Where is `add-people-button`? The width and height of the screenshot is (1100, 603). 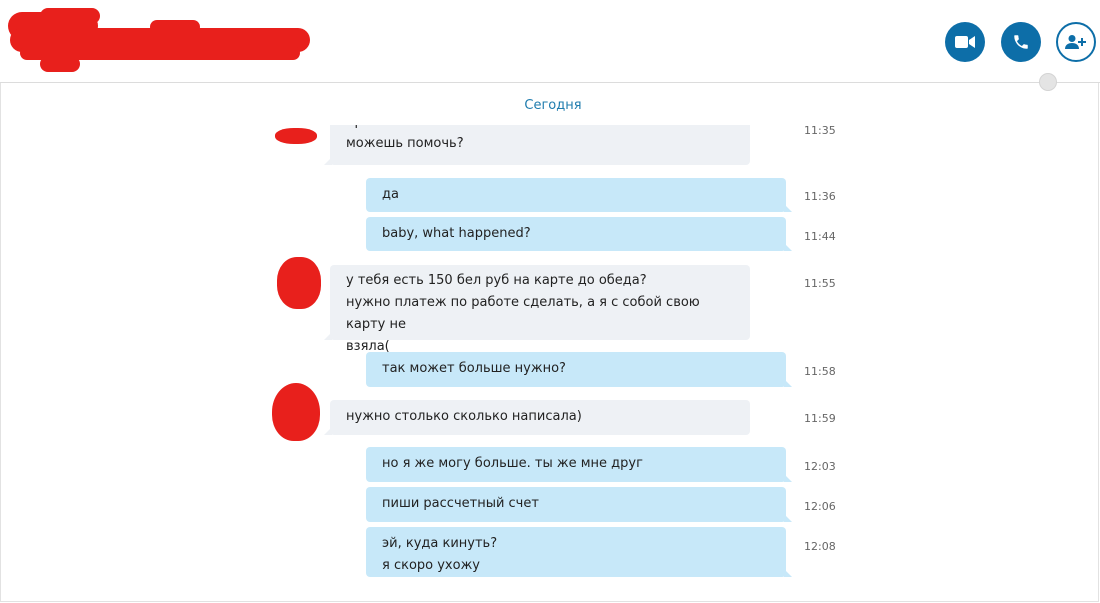
add-people-button is located at coordinates (1076, 42).